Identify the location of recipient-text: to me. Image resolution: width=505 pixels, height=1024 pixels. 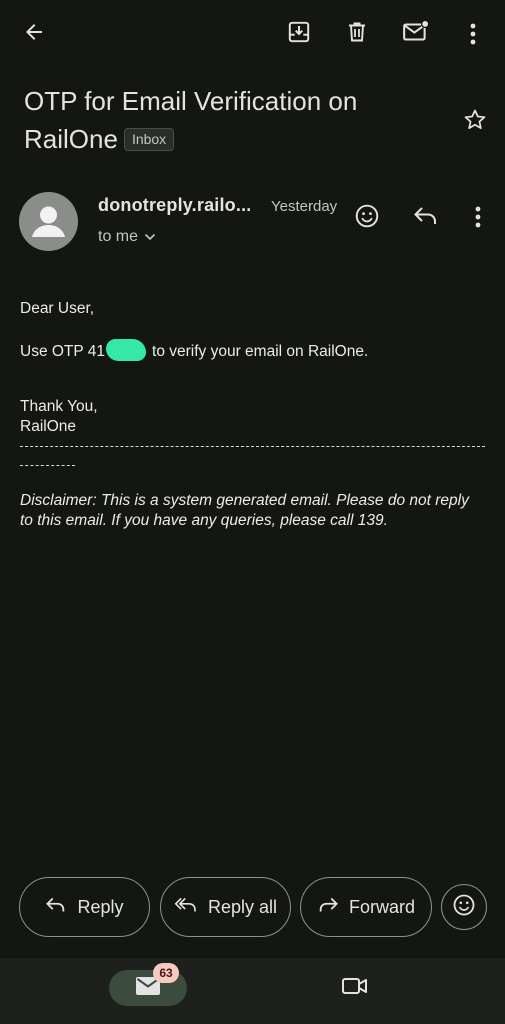
(118, 236).